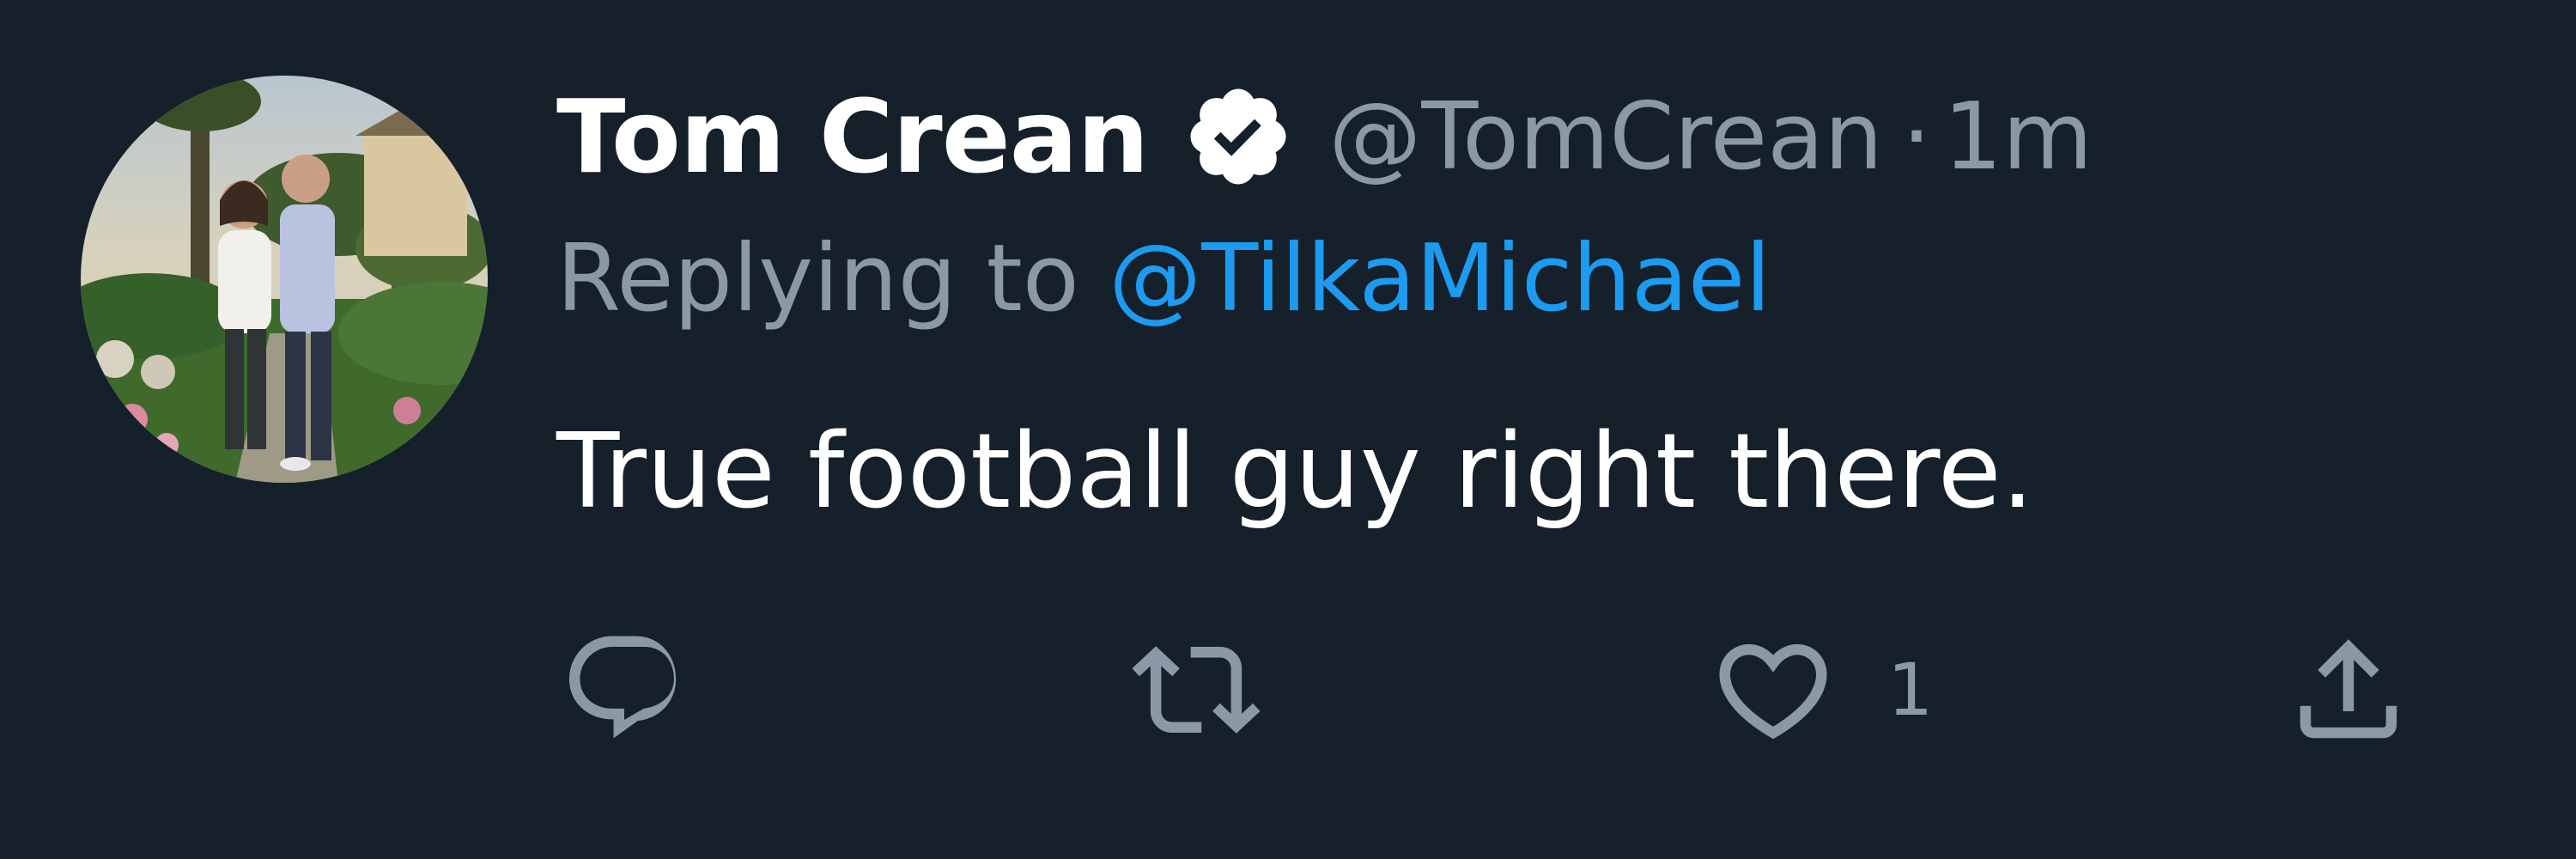 This screenshot has height=859, width=2576. Describe the element at coordinates (1324, 137) in the screenshot. I see `tweet-header: Tom Crean @TomCrean · 1m` at that location.